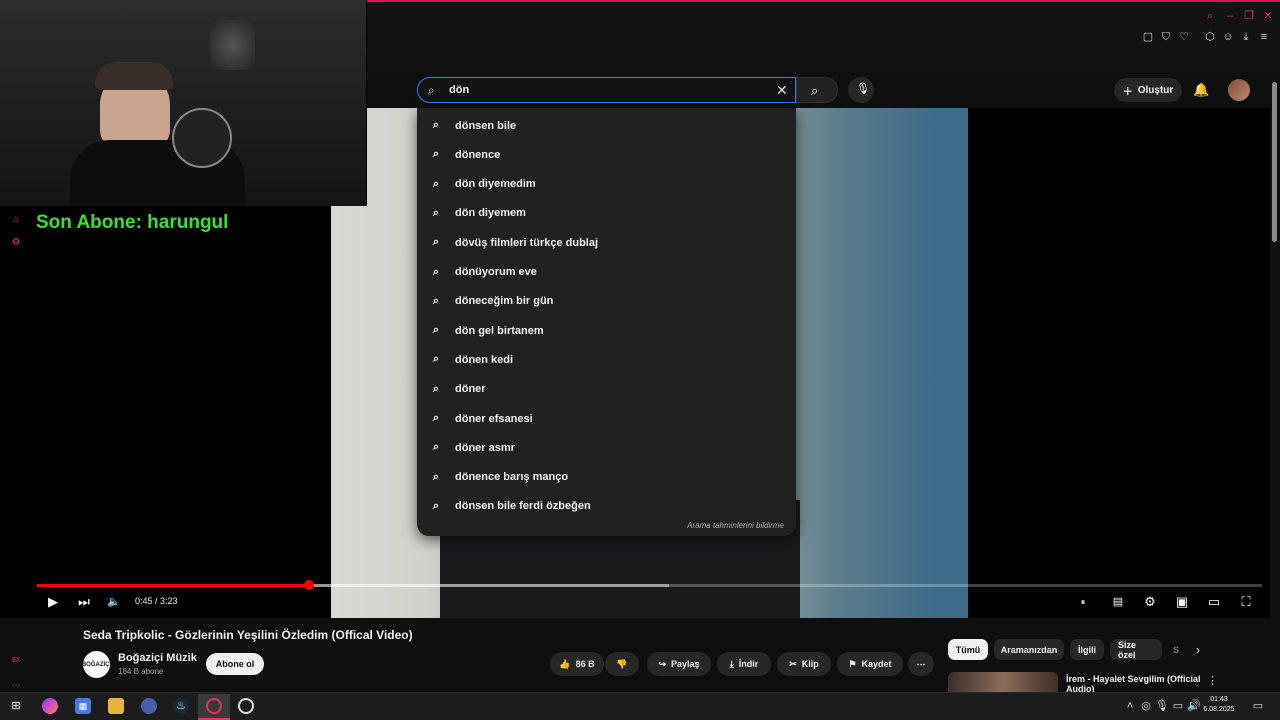 The height and width of the screenshot is (720, 1280). What do you see at coordinates (876, 664) in the screenshot?
I see `save-label: Kaydet` at bounding box center [876, 664].